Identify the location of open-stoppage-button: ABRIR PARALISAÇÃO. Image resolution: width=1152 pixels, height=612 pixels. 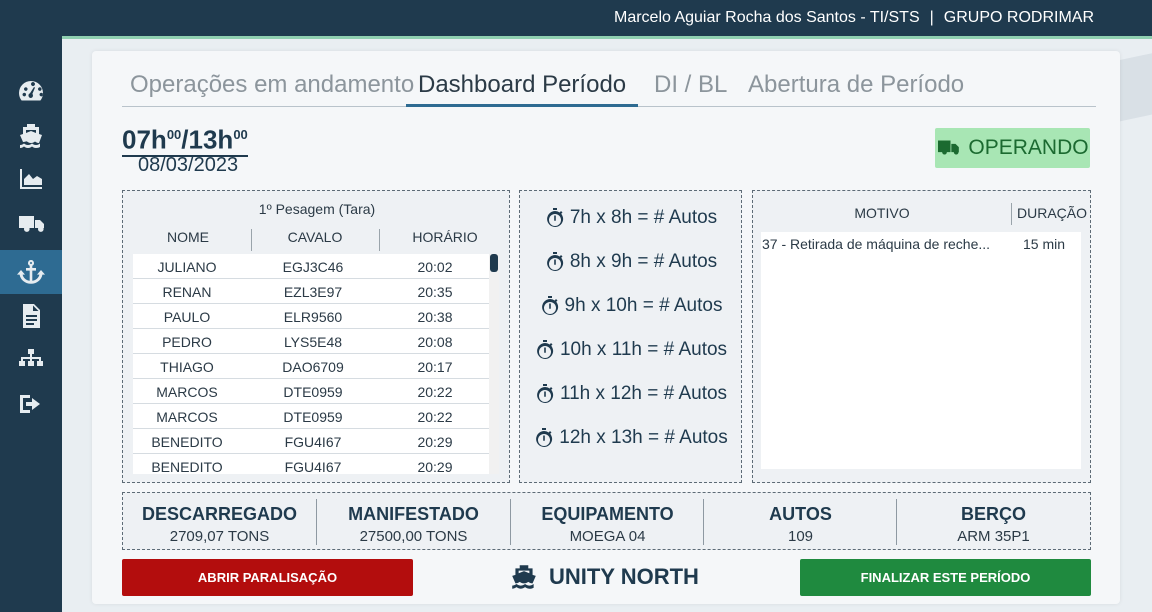
(267, 577).